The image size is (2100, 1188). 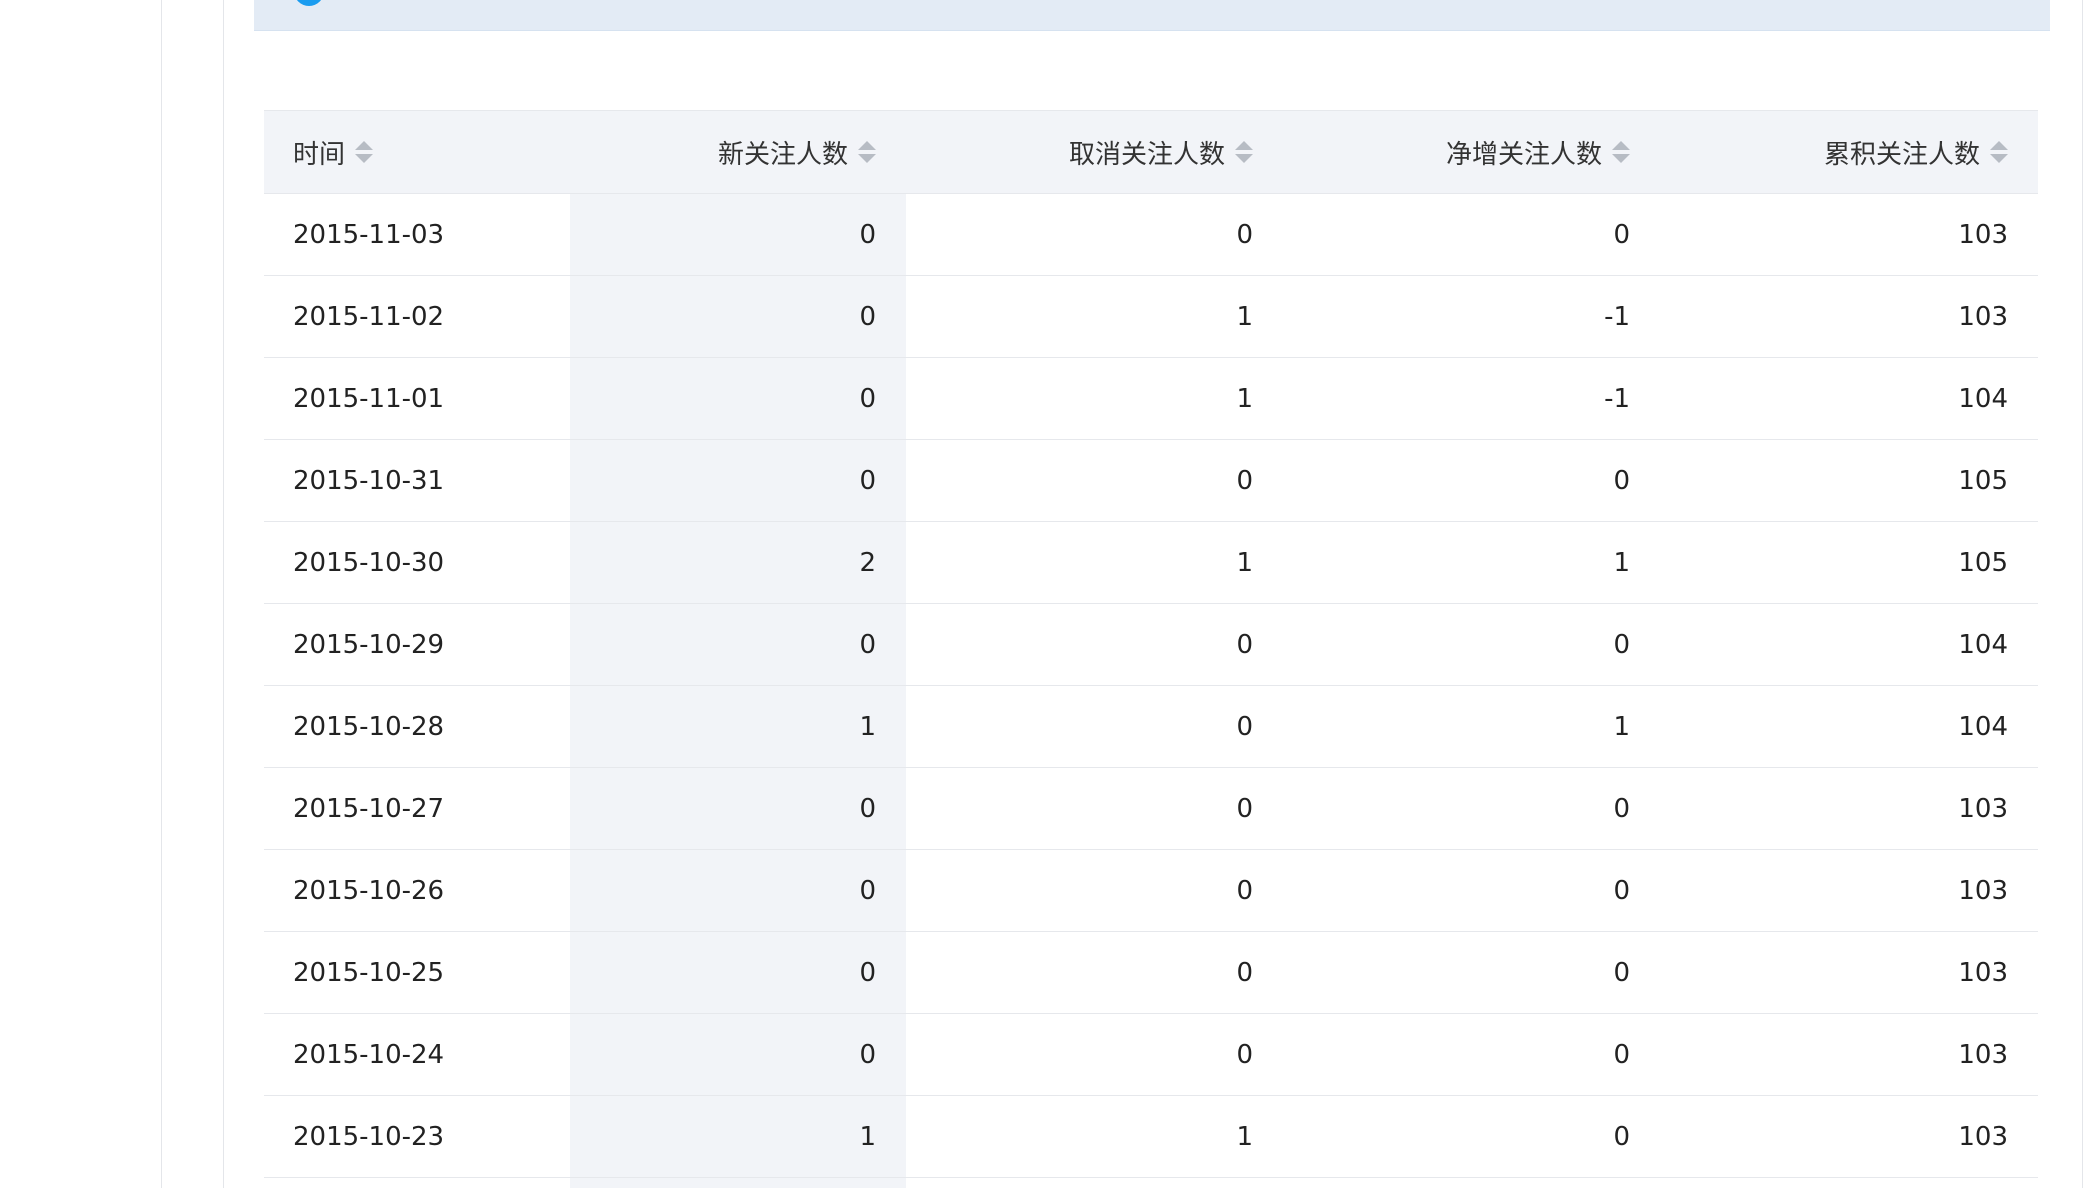 I want to click on table-header-row: 时间 新关注人数 取消关注人数 净增关注人数 累积关注人数, so click(x=1151, y=152).